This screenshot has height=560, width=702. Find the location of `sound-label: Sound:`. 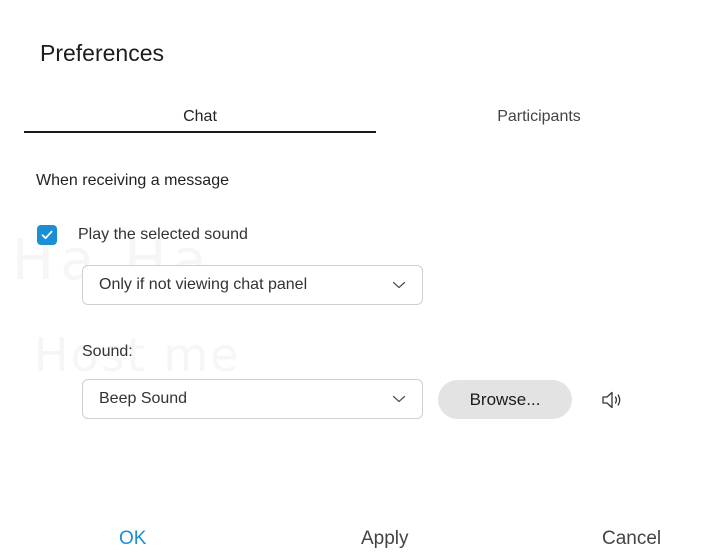

sound-label: Sound: is located at coordinates (107, 351).